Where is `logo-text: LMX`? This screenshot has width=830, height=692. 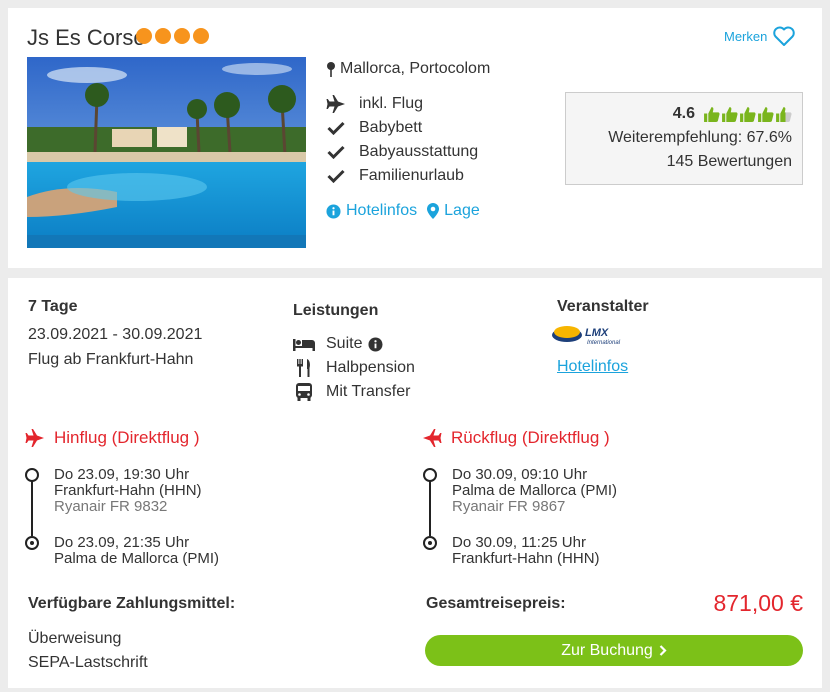
logo-text: LMX is located at coordinates (597, 333).